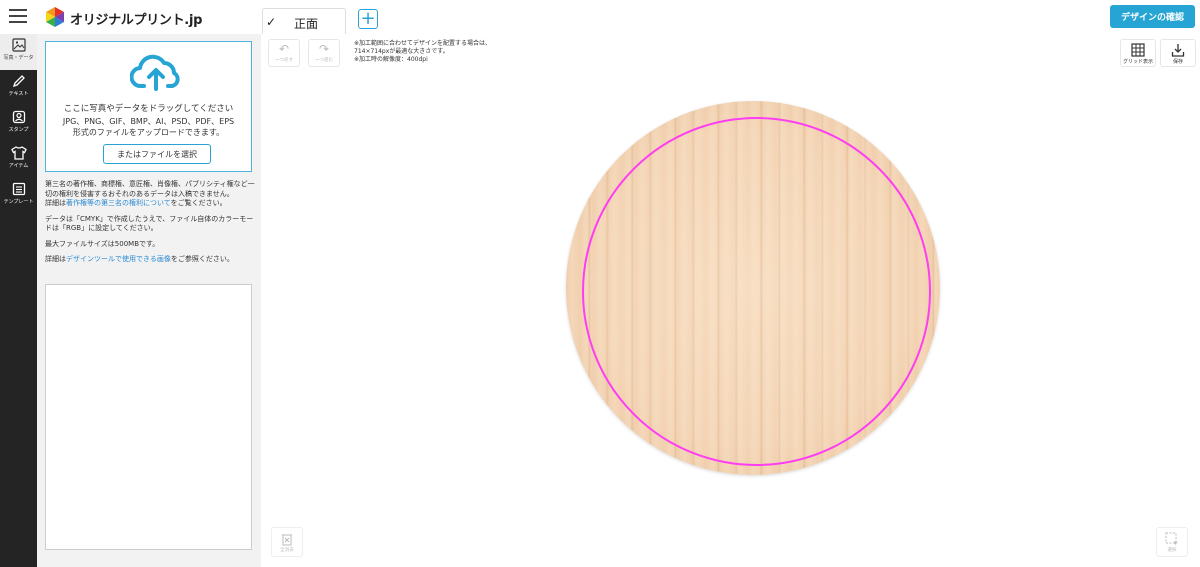 Image resolution: width=1200 pixels, height=567 pixels. I want to click on rail-label: テキスト, so click(18, 94).